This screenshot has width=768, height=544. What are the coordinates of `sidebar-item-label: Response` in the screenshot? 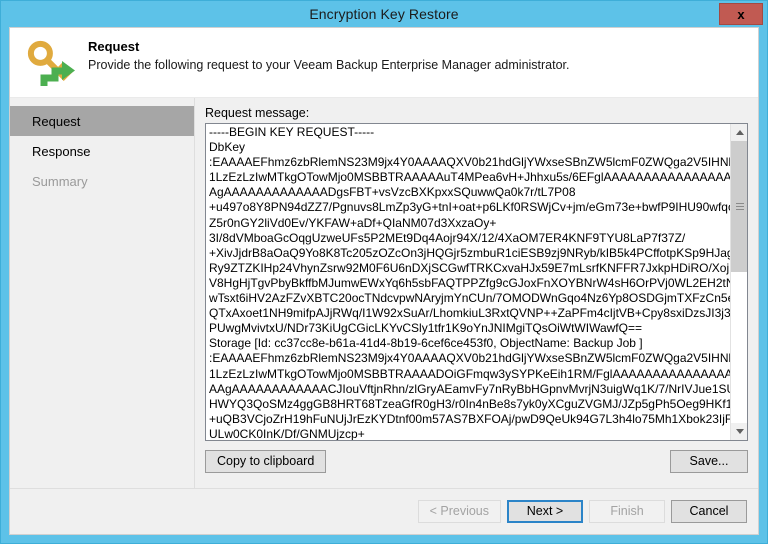 It's located at (61, 151).